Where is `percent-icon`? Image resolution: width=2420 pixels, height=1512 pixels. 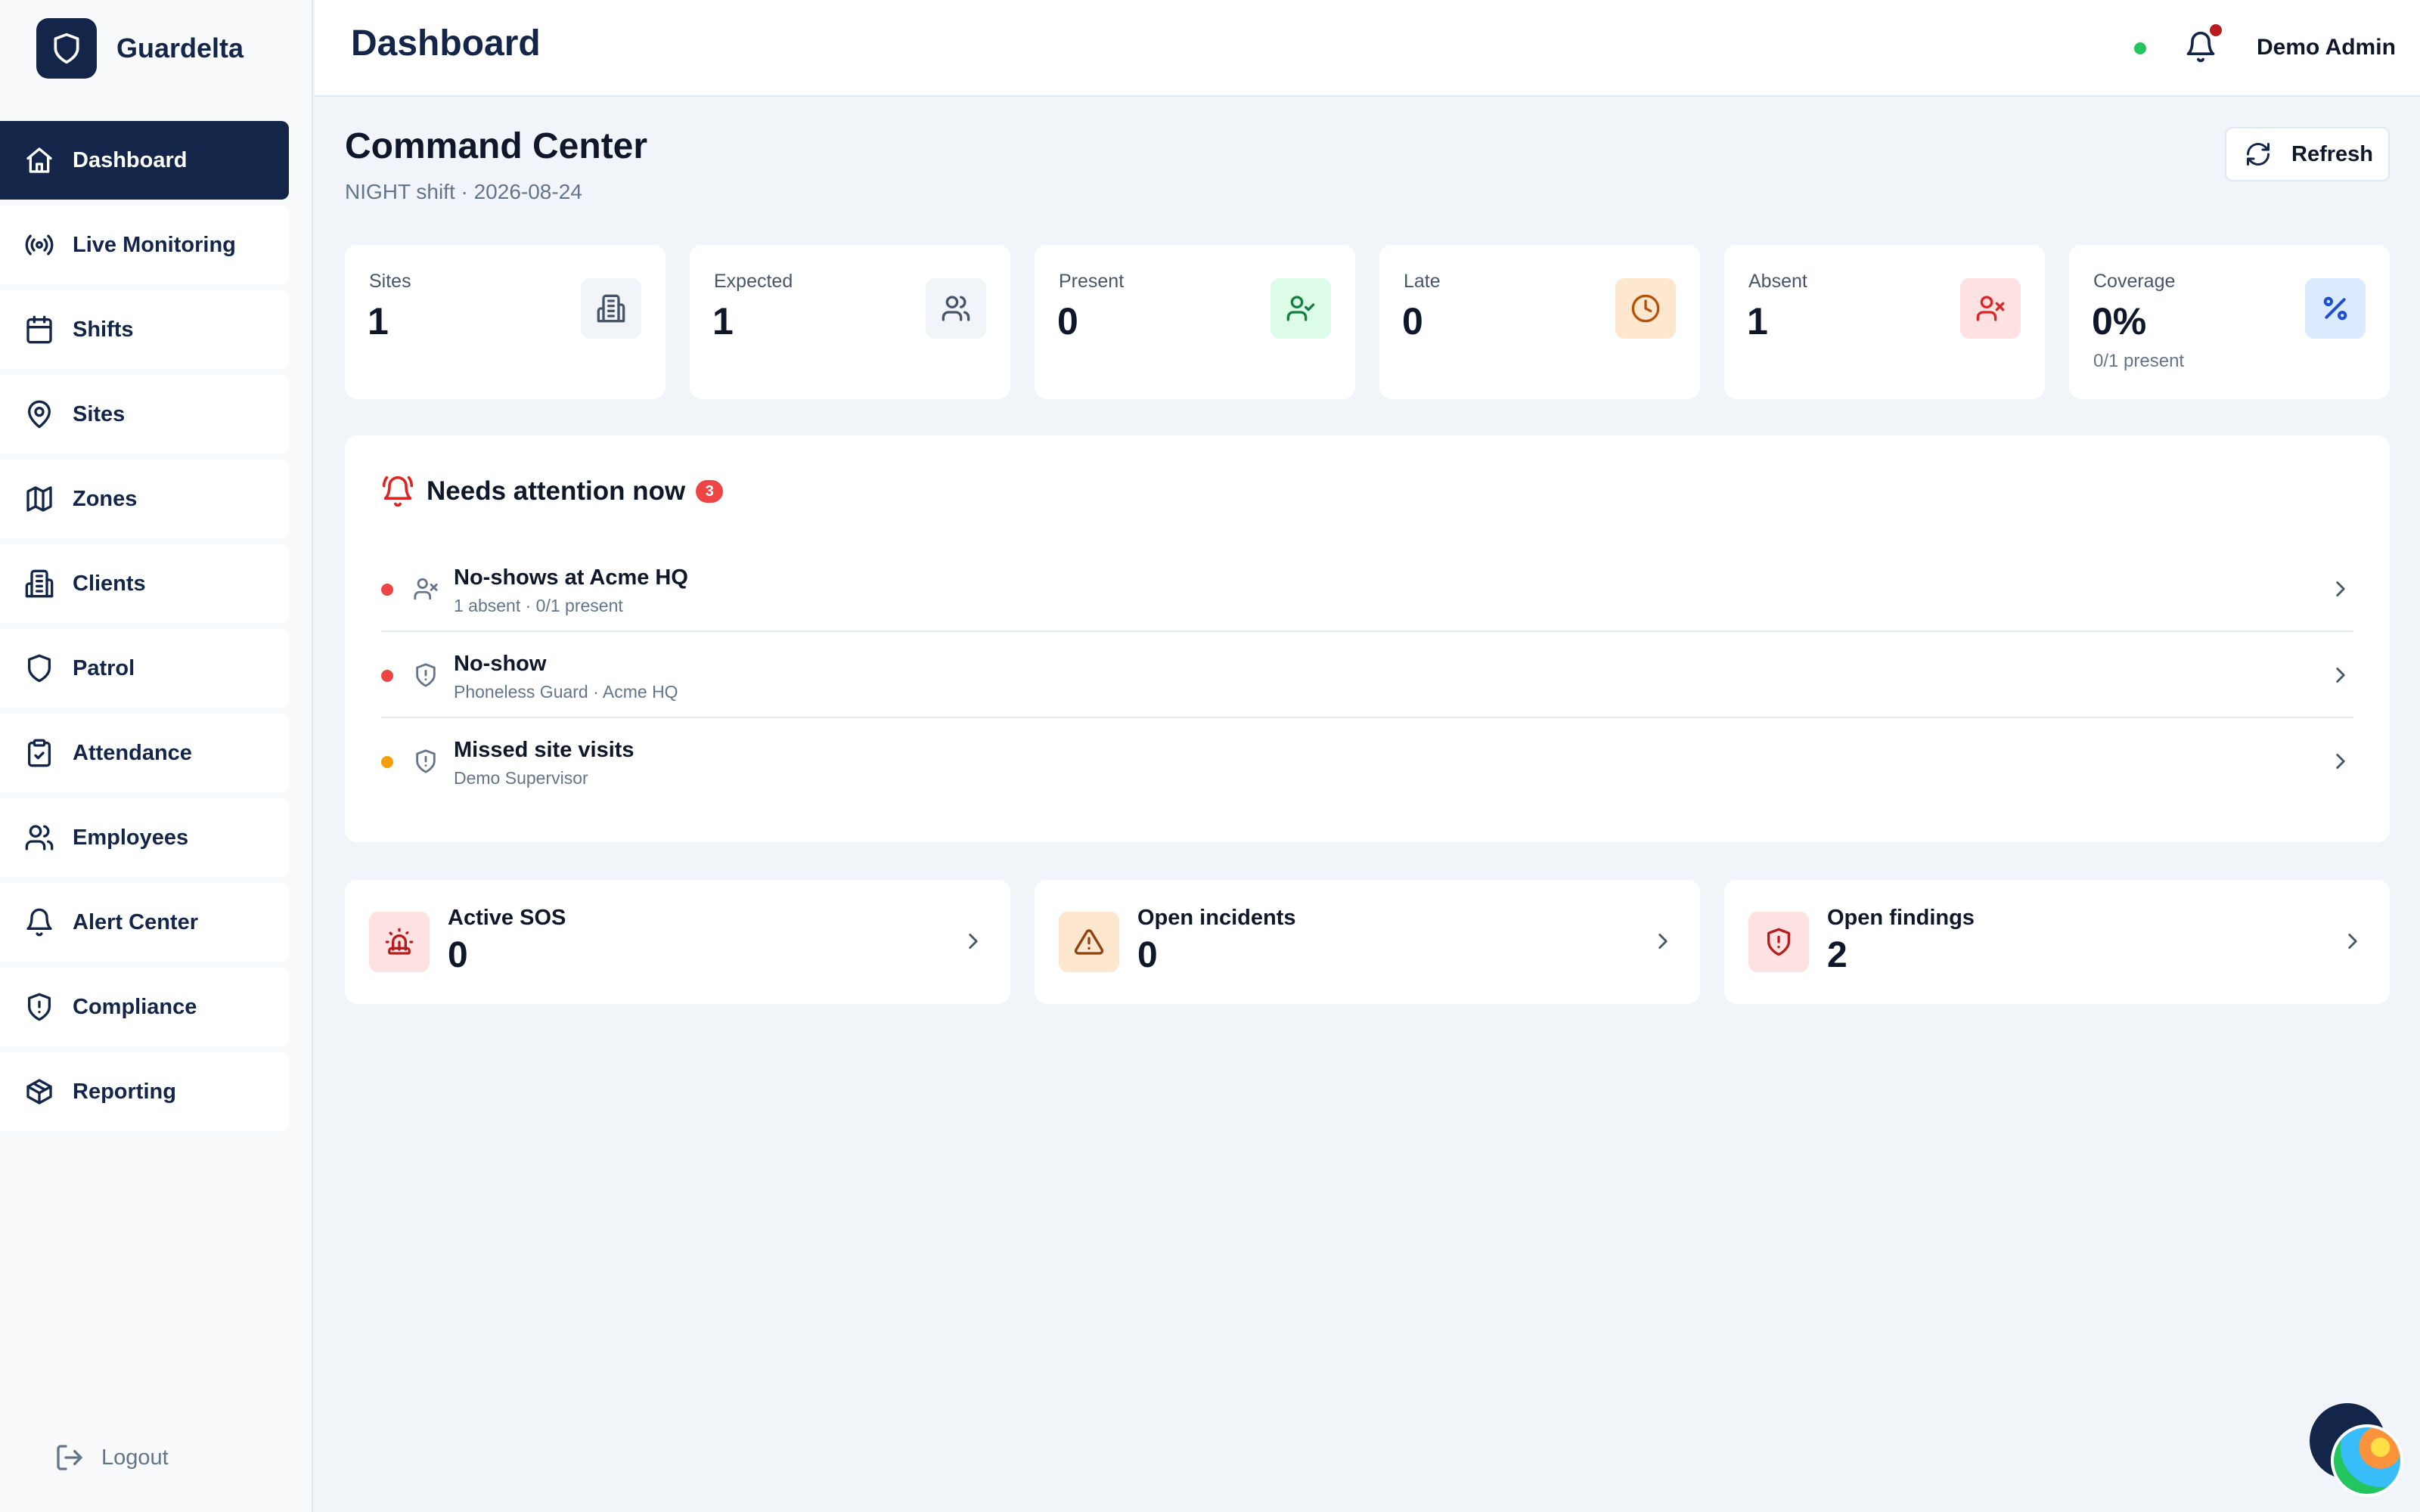
percent-icon is located at coordinates (2335, 308).